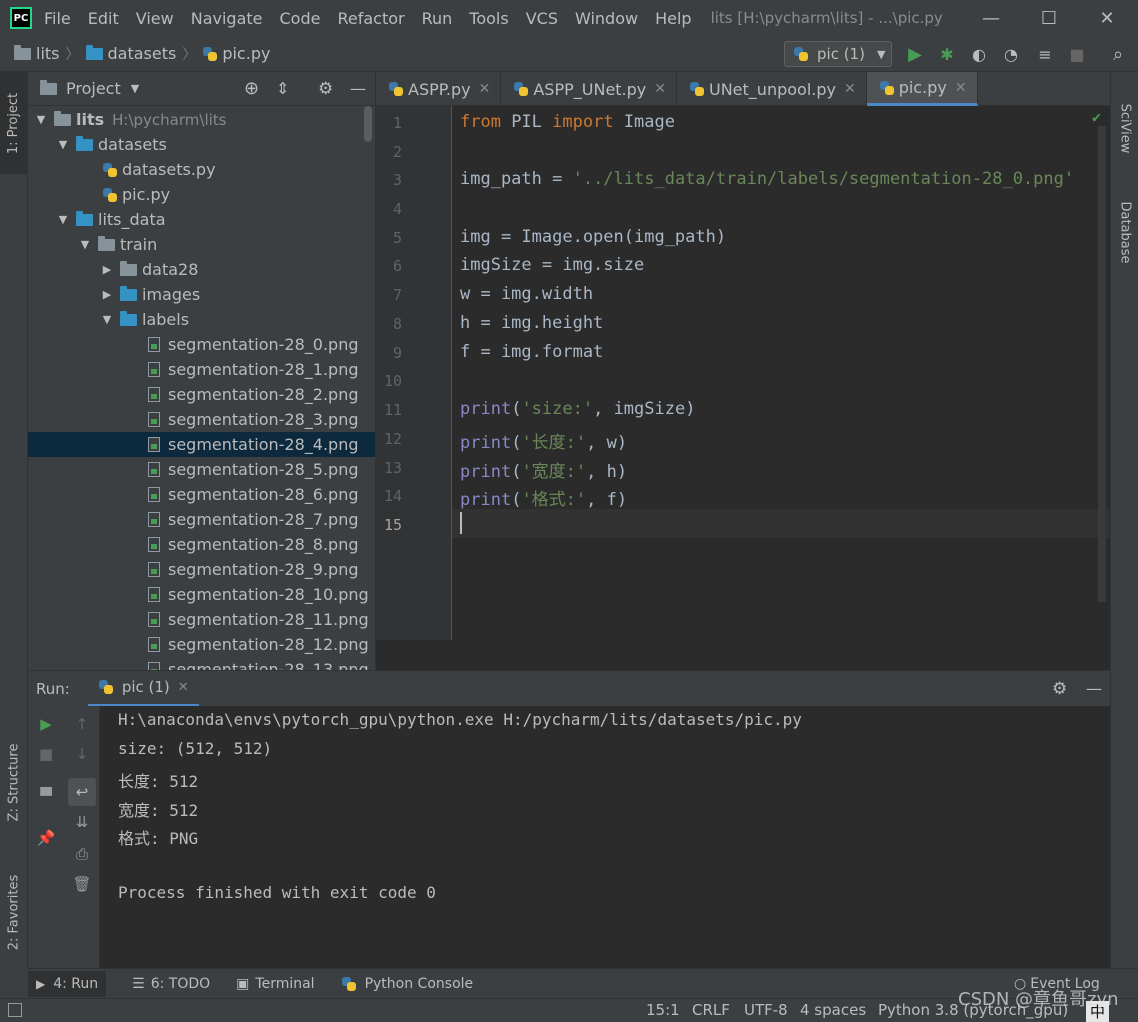  I want to click on editor-tab-unet-unpool: UNet_unpool.py ✕, so click(772, 89).